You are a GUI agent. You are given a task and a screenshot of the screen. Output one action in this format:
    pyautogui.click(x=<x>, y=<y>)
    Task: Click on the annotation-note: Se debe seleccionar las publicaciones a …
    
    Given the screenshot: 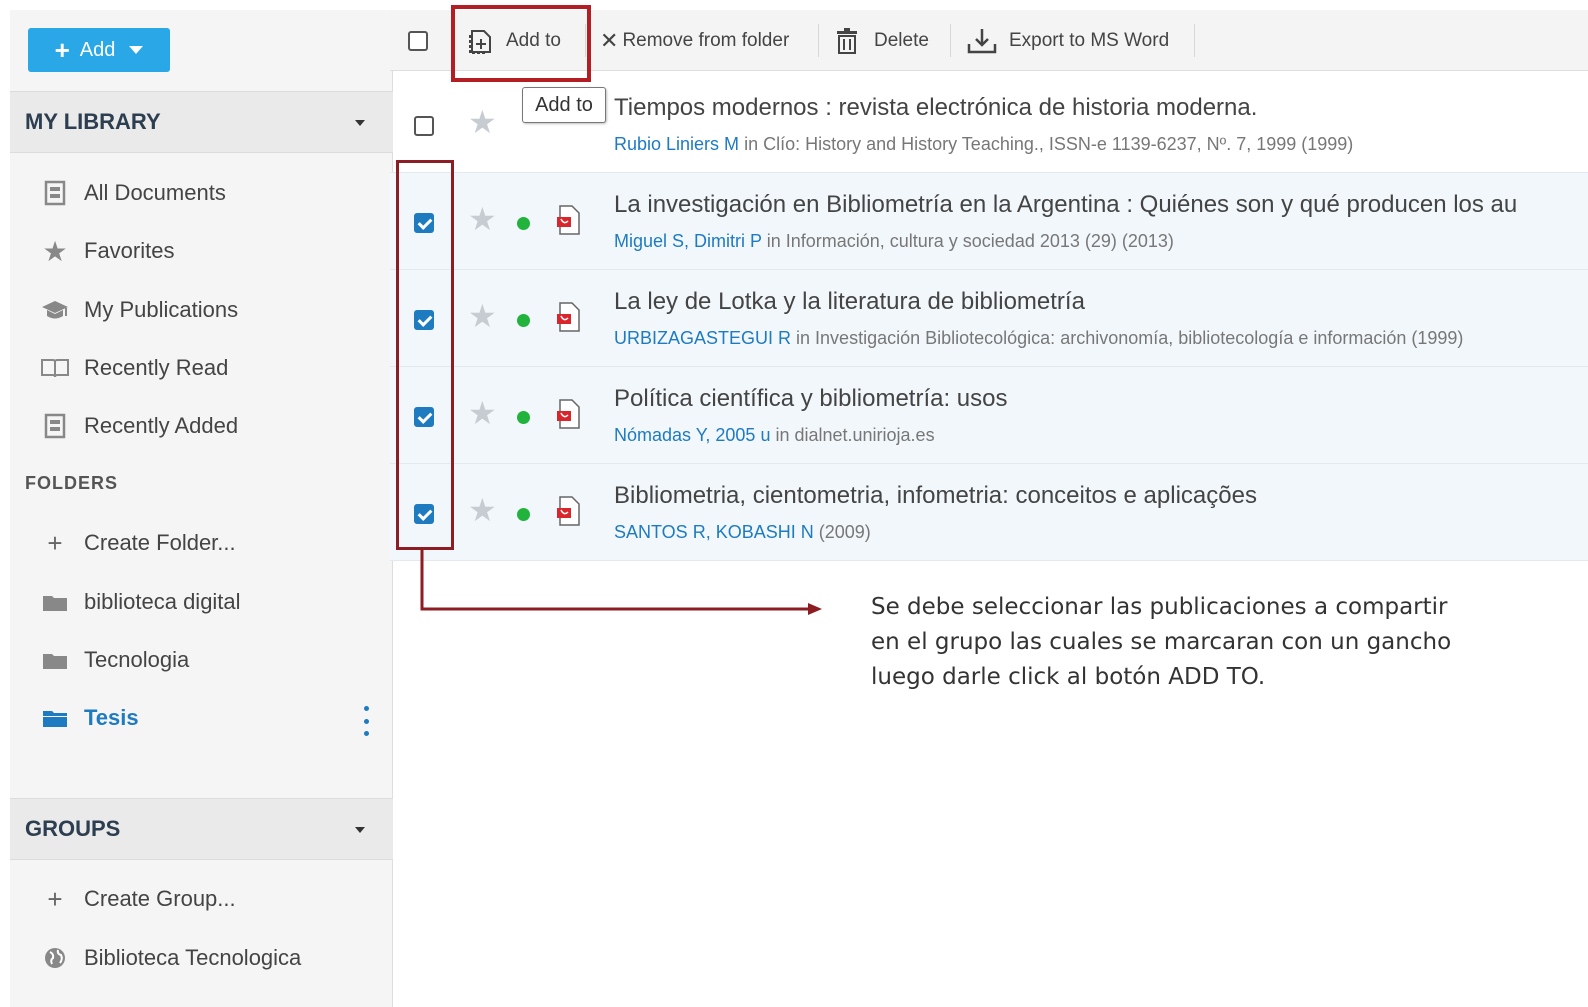 What is the action you would take?
    pyautogui.click(x=1181, y=642)
    